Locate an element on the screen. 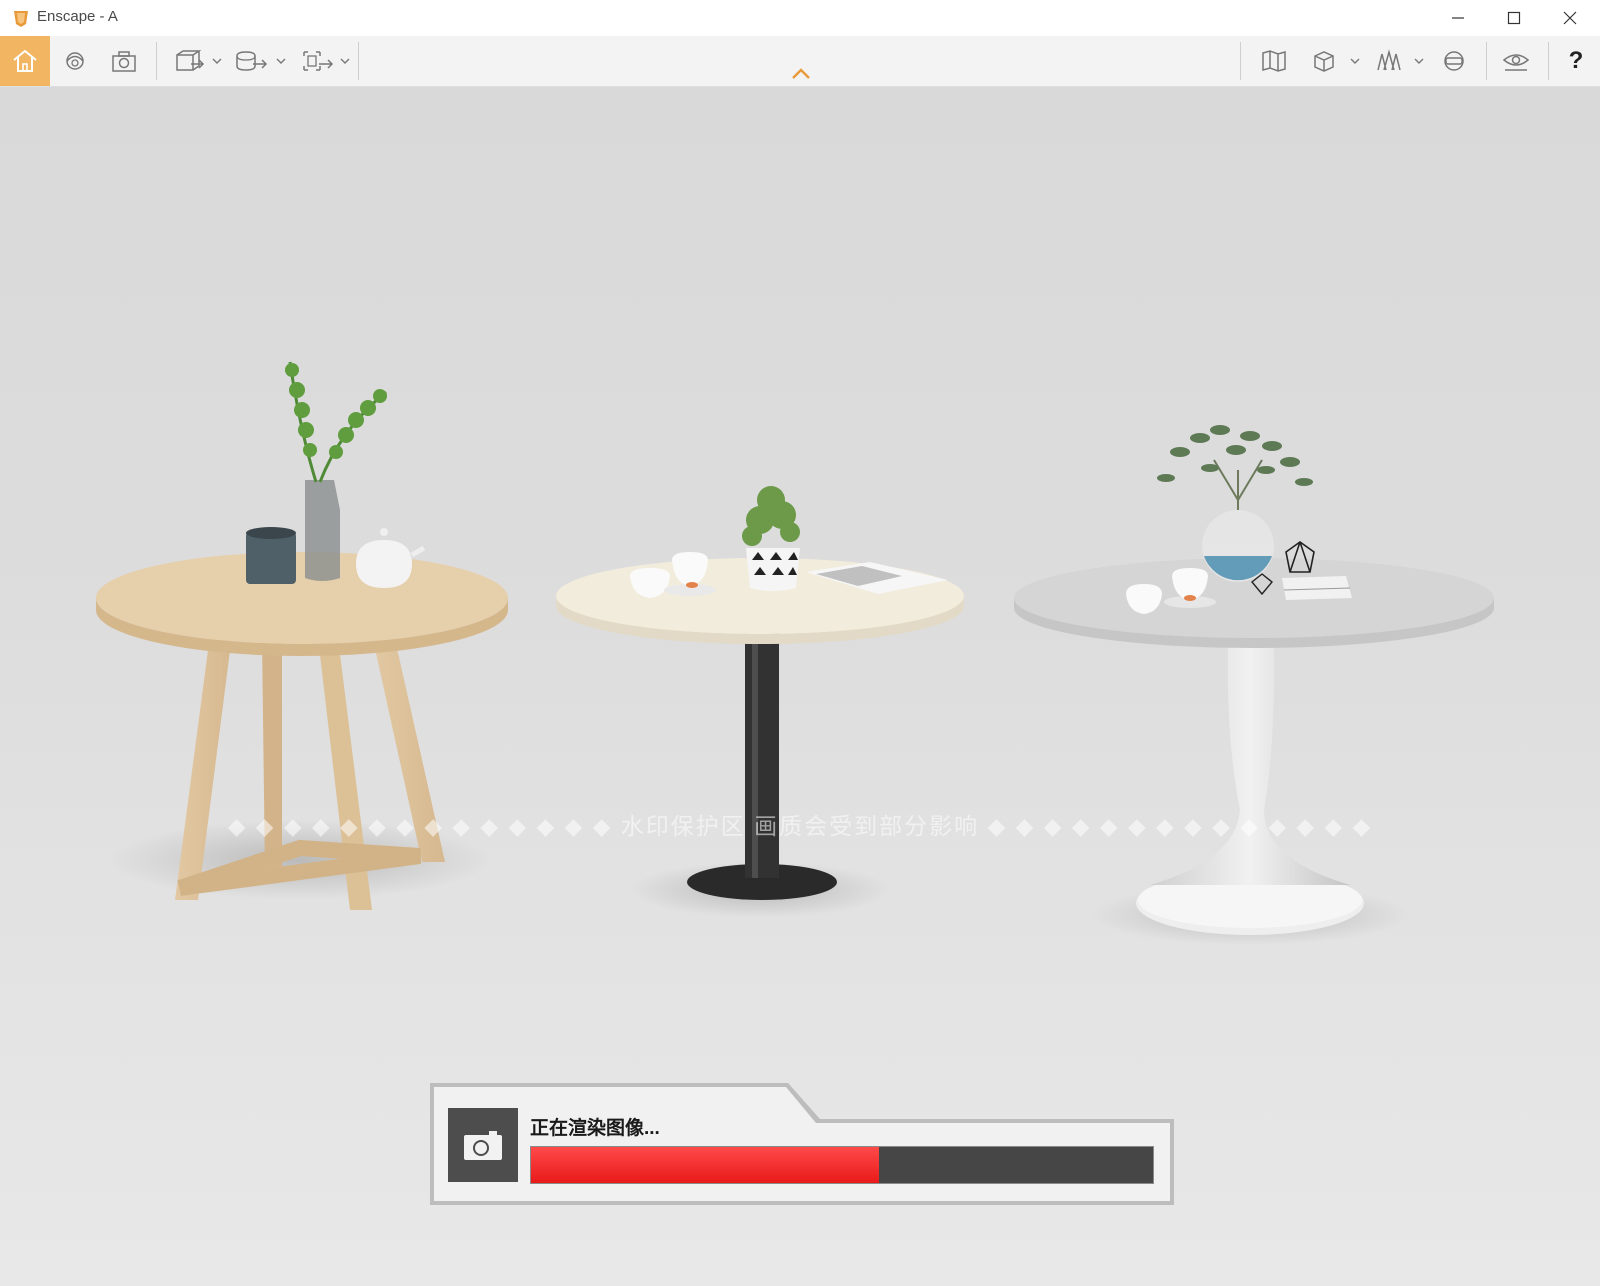  vr-headset-icon is located at coordinates (1454, 61).